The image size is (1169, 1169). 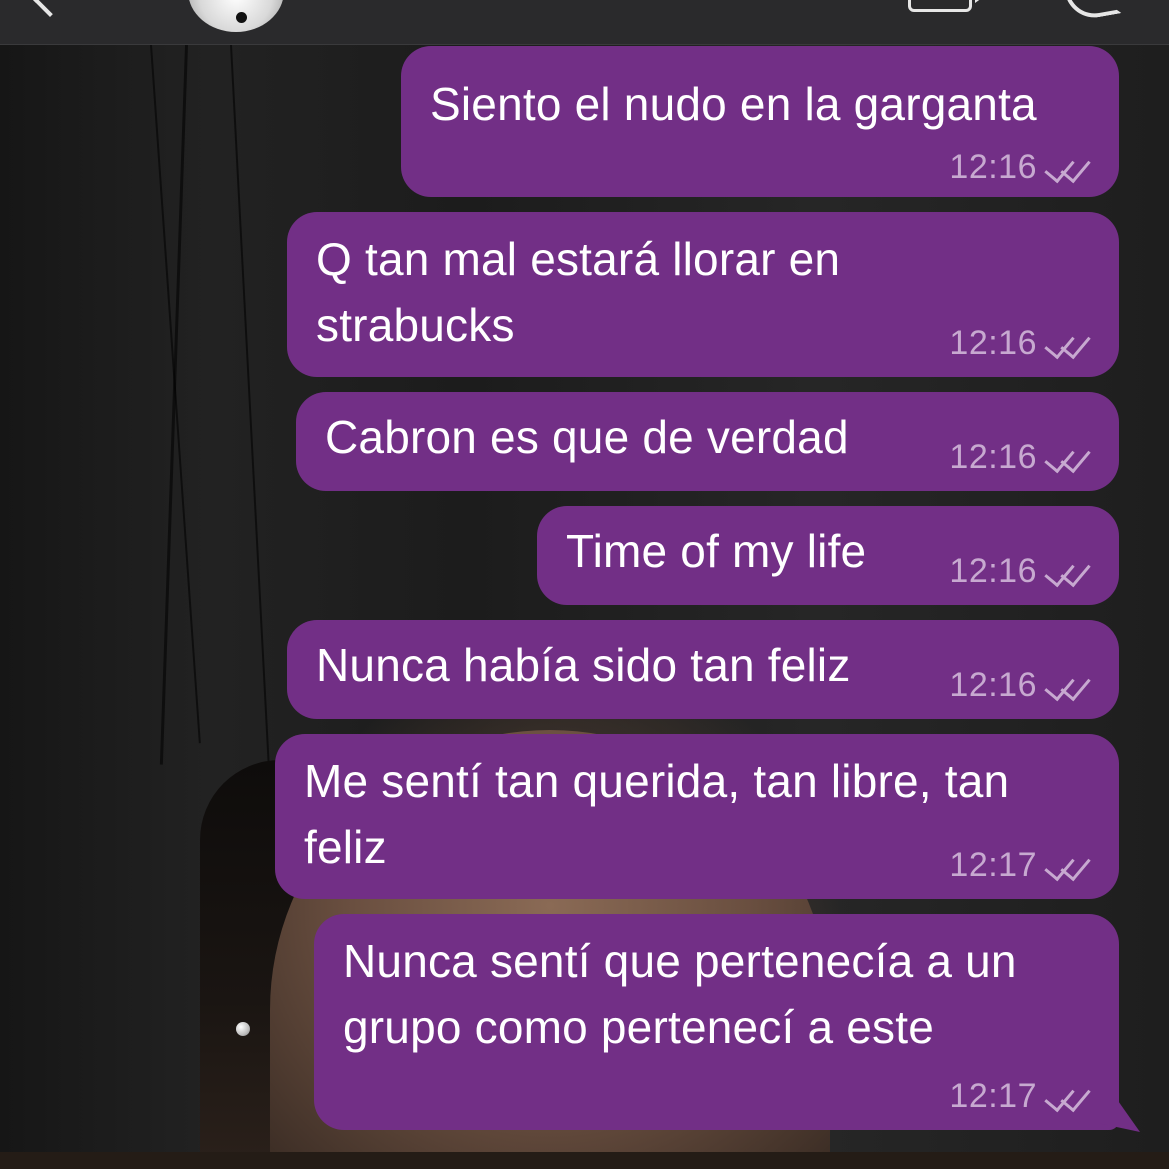 I want to click on message-text-line: feliz, so click(x=345, y=847).